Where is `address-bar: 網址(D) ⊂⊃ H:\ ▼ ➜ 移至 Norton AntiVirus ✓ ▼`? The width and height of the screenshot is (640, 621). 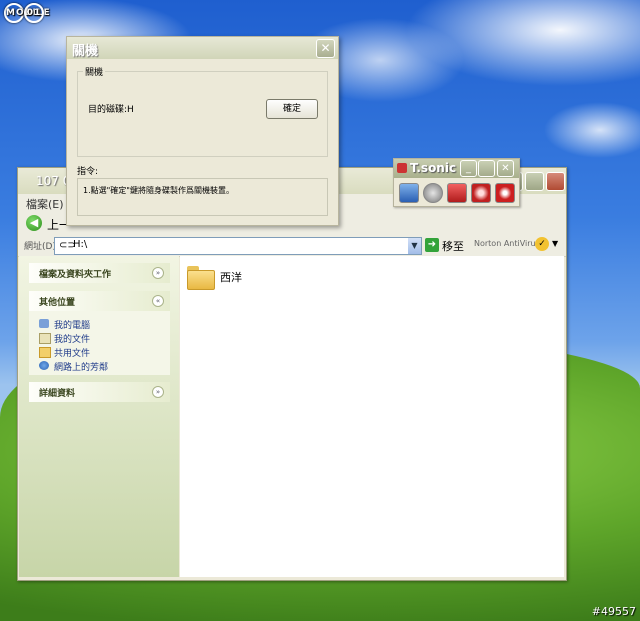
address-bar: 網址(D) ⊂⊃ H:\ ▼ ➜ 移至 Norton AntiVirus ✓ ▼ is located at coordinates (292, 246).